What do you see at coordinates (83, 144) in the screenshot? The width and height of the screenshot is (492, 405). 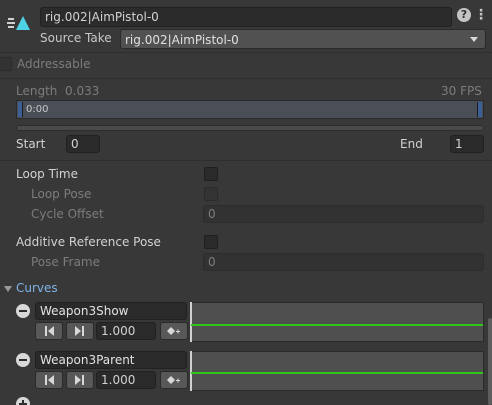 I see `start-field: 0` at bounding box center [83, 144].